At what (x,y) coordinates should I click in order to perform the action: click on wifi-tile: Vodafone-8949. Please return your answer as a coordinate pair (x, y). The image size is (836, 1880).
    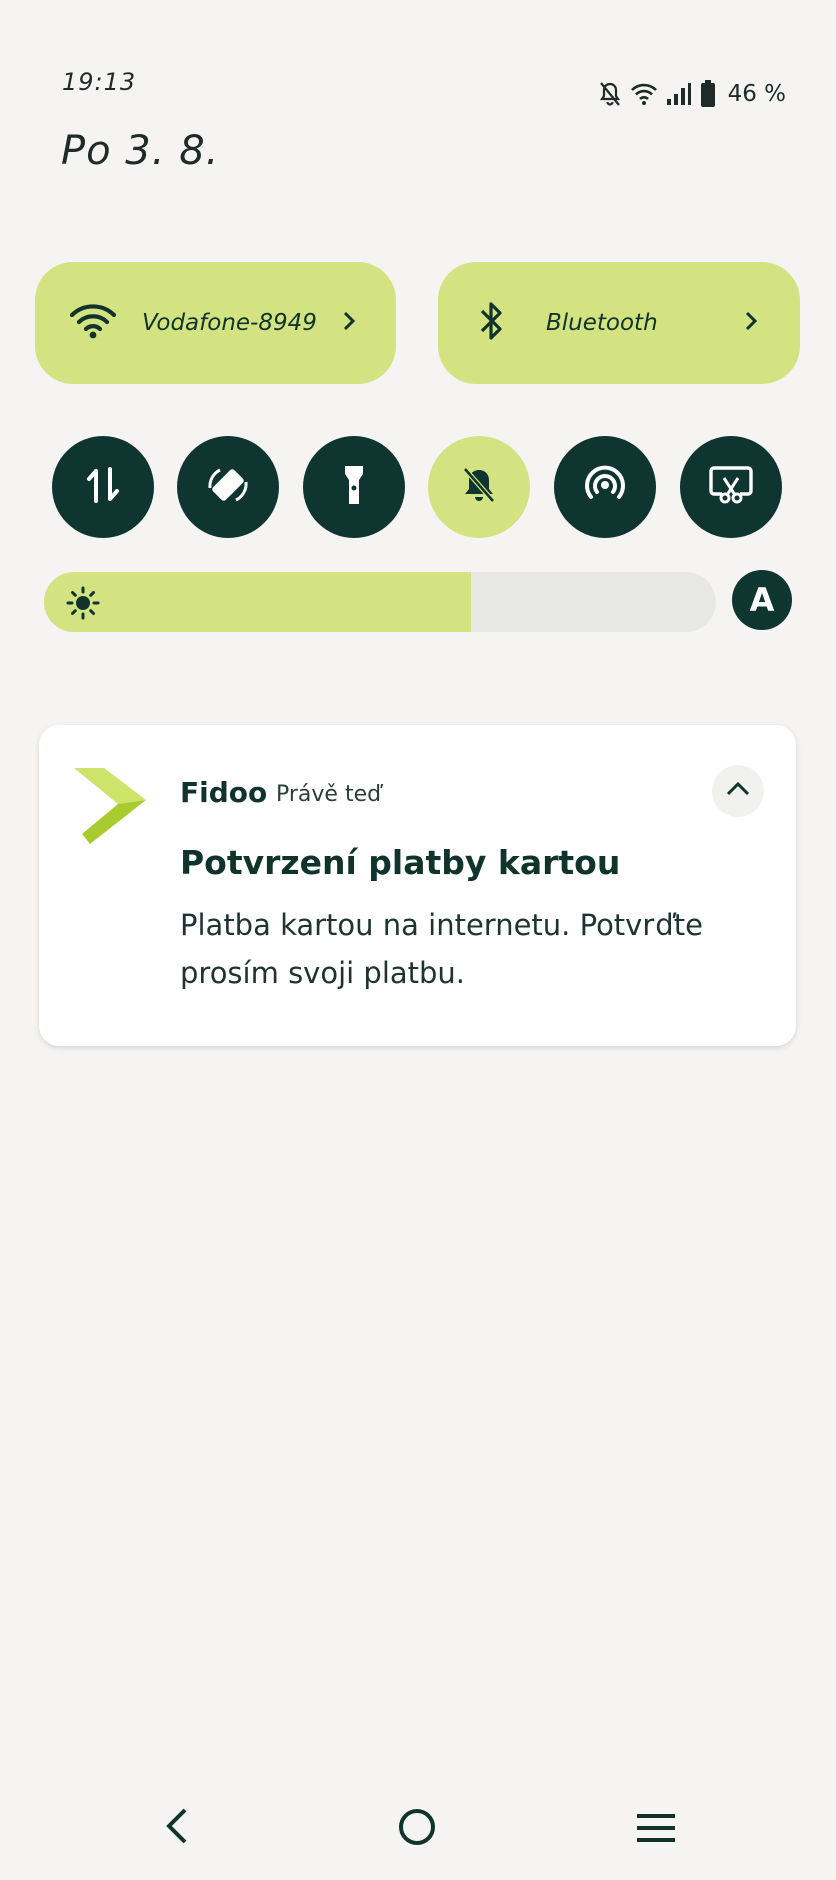
    Looking at the image, I should click on (215, 323).